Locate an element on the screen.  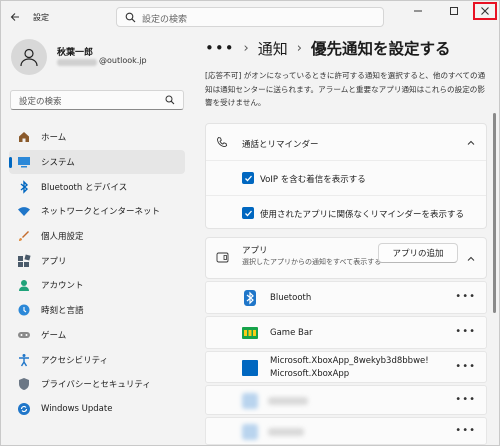
sidebar-item-windows-update: Windows Update is located at coordinates (97, 409).